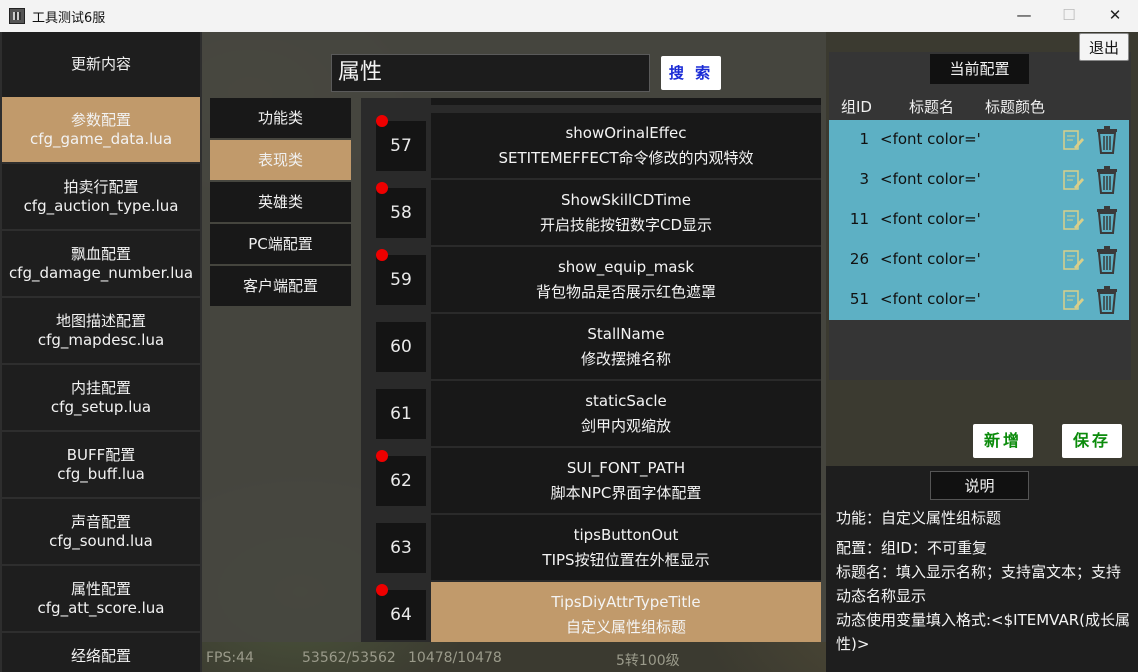  I want to click on menu-item-label: 属性配置, so click(100, 588).